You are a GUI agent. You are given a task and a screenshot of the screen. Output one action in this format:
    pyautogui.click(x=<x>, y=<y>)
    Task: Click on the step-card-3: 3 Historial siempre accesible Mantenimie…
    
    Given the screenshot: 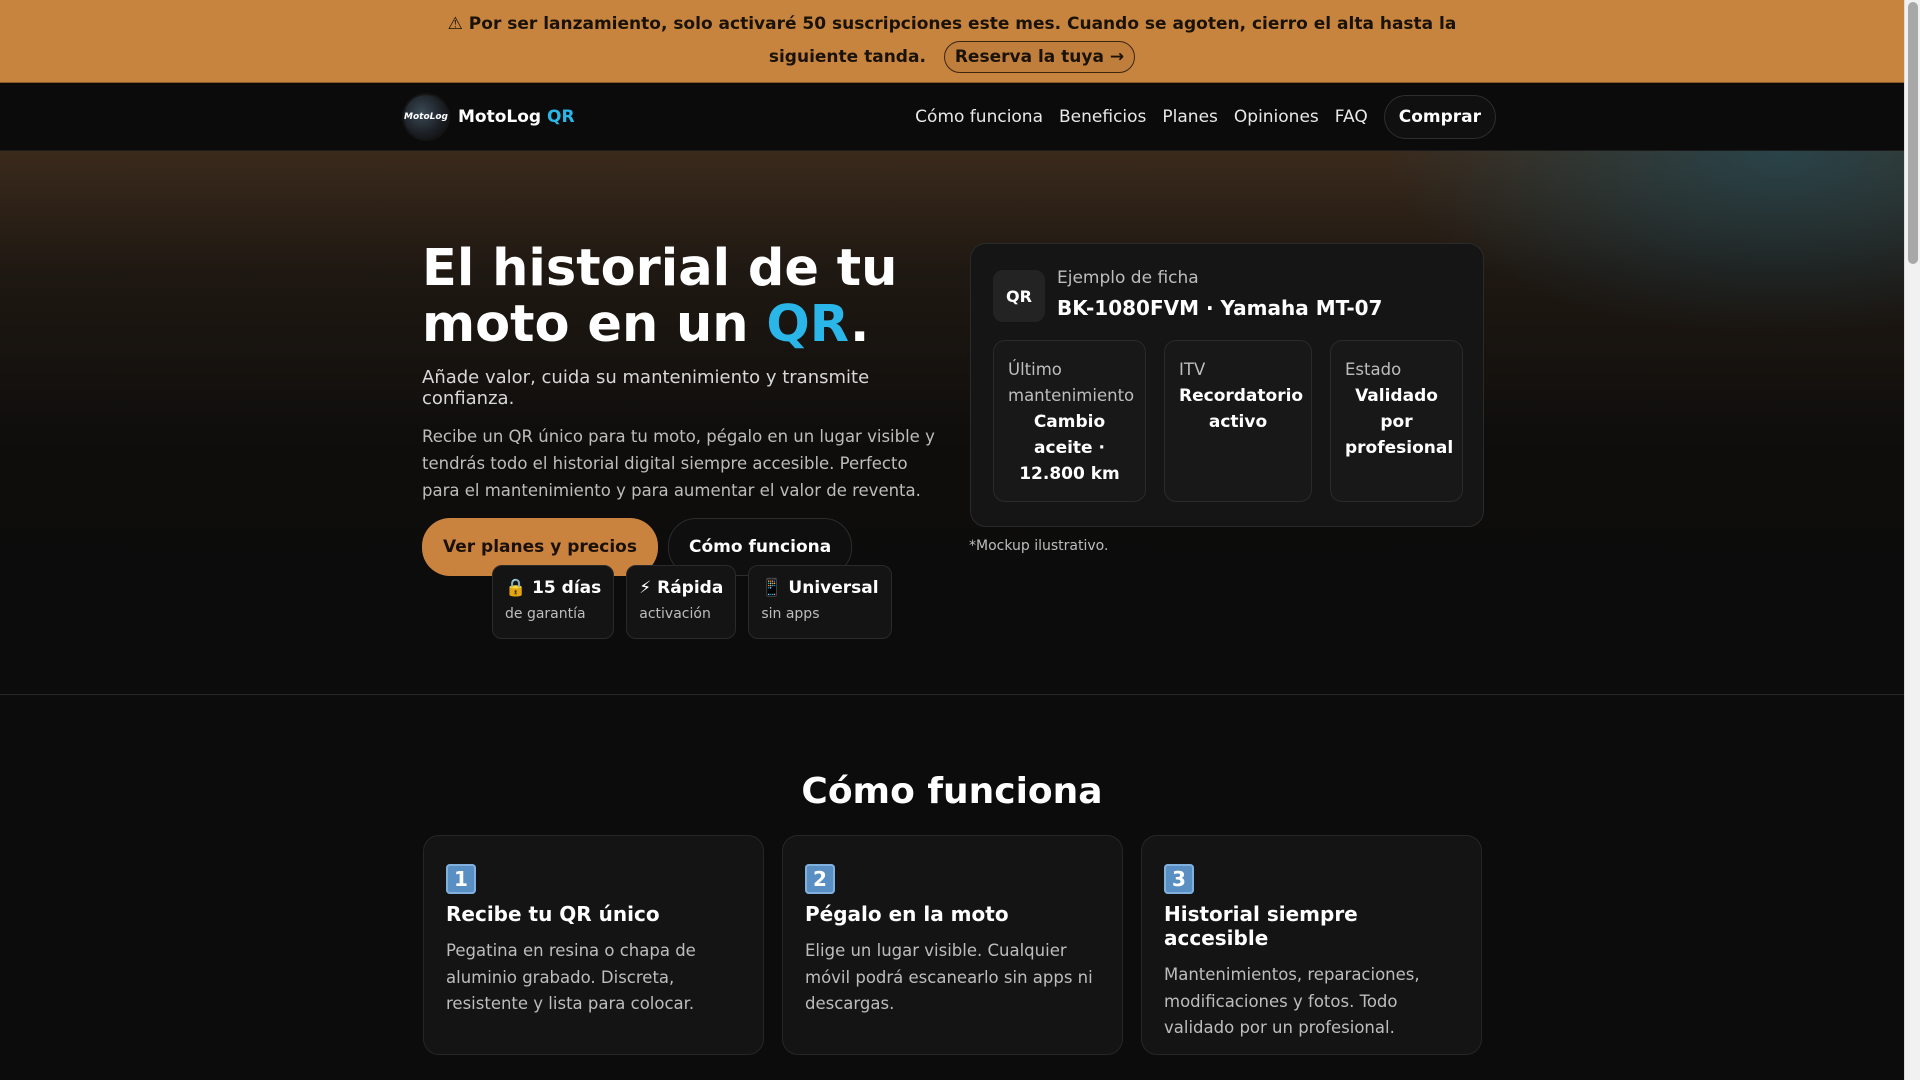 What is the action you would take?
    pyautogui.click(x=1311, y=945)
    